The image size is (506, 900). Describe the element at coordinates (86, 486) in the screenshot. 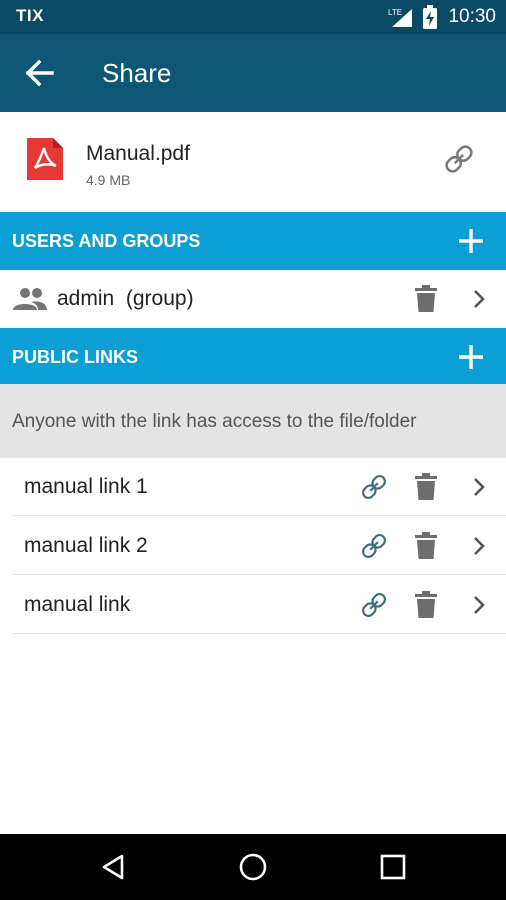

I see `public-link-label: manual link 1` at that location.